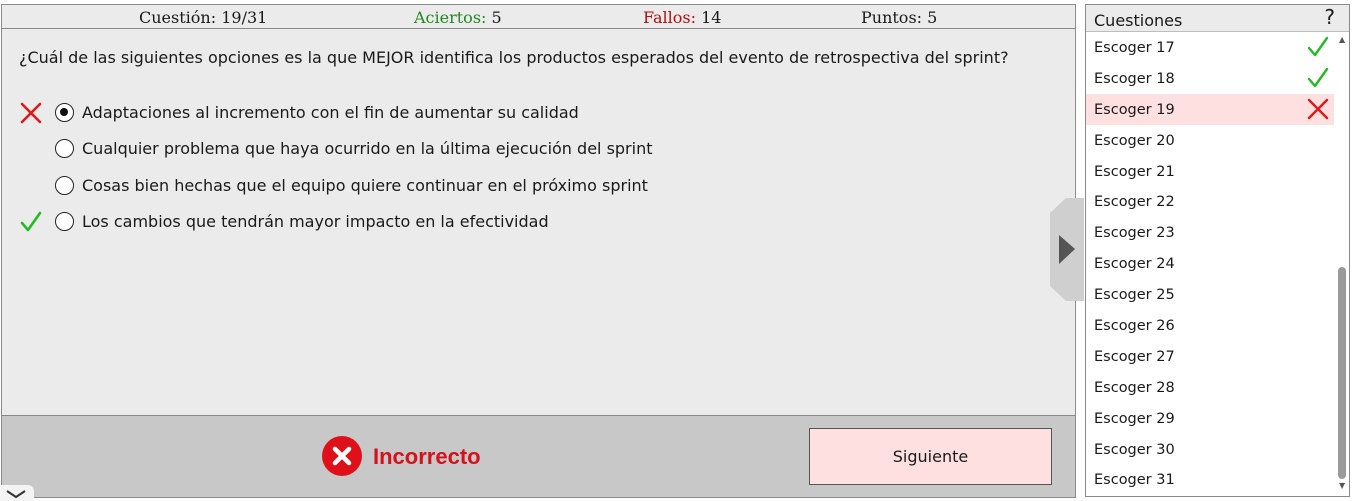  What do you see at coordinates (1134, 233) in the screenshot?
I see `sidebar-item-label: Escoger 23` at bounding box center [1134, 233].